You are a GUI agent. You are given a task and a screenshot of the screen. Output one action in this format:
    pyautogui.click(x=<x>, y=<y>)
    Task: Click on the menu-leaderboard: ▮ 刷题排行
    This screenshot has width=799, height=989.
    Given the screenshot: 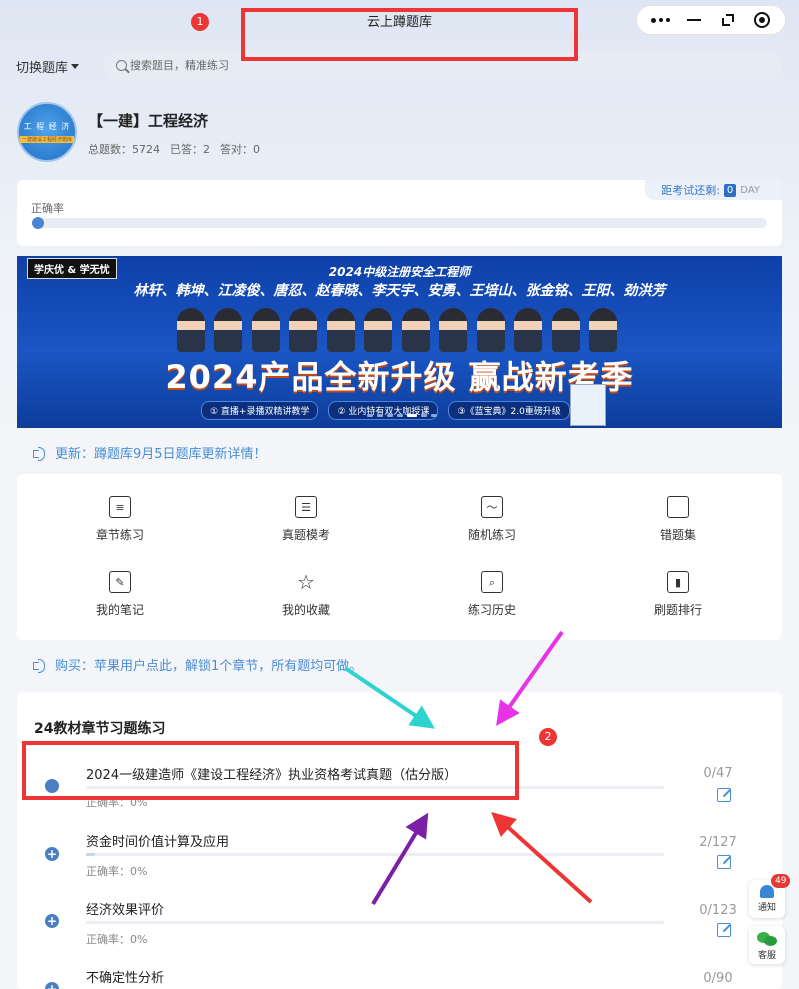 What is the action you would take?
    pyautogui.click(x=678, y=594)
    